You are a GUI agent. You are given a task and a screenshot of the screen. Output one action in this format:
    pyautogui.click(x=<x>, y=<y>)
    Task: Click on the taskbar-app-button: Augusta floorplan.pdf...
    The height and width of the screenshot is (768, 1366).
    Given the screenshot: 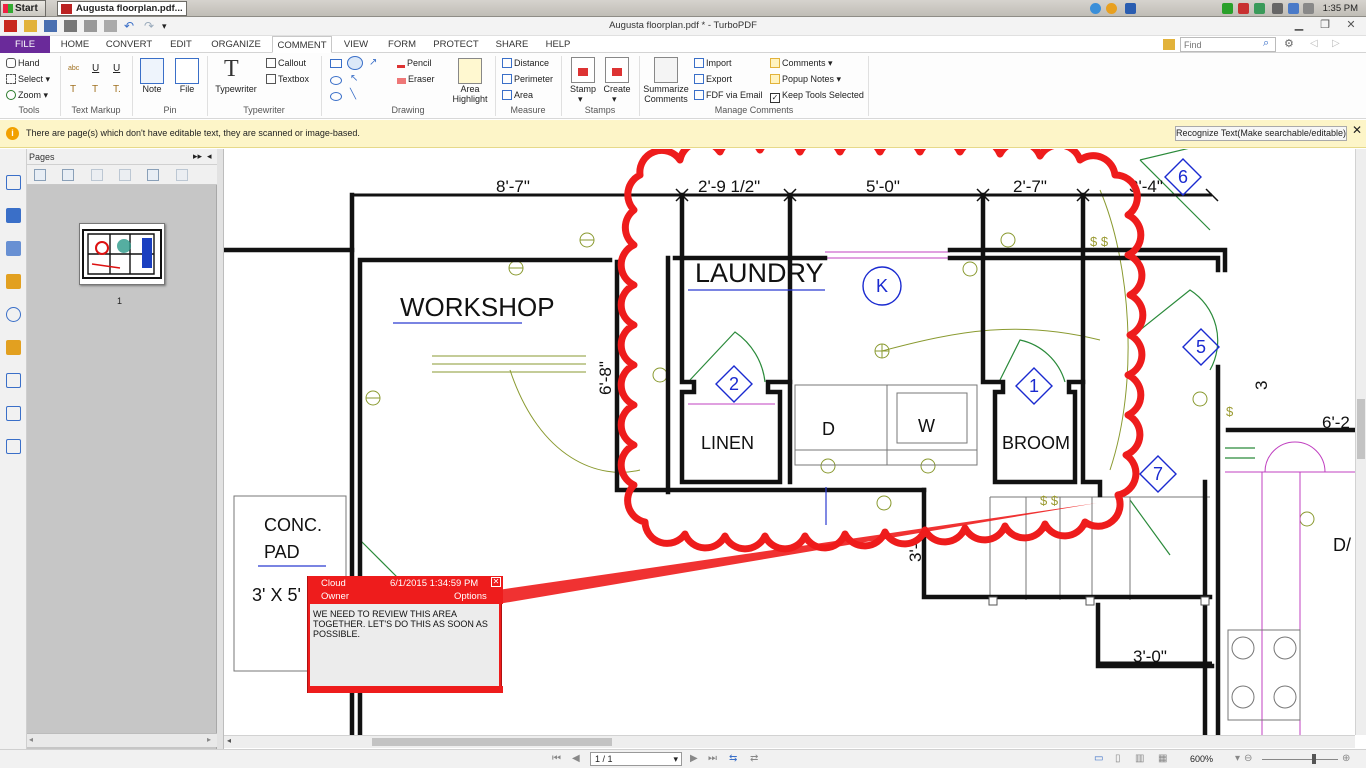 What is the action you would take?
    pyautogui.click(x=122, y=8)
    